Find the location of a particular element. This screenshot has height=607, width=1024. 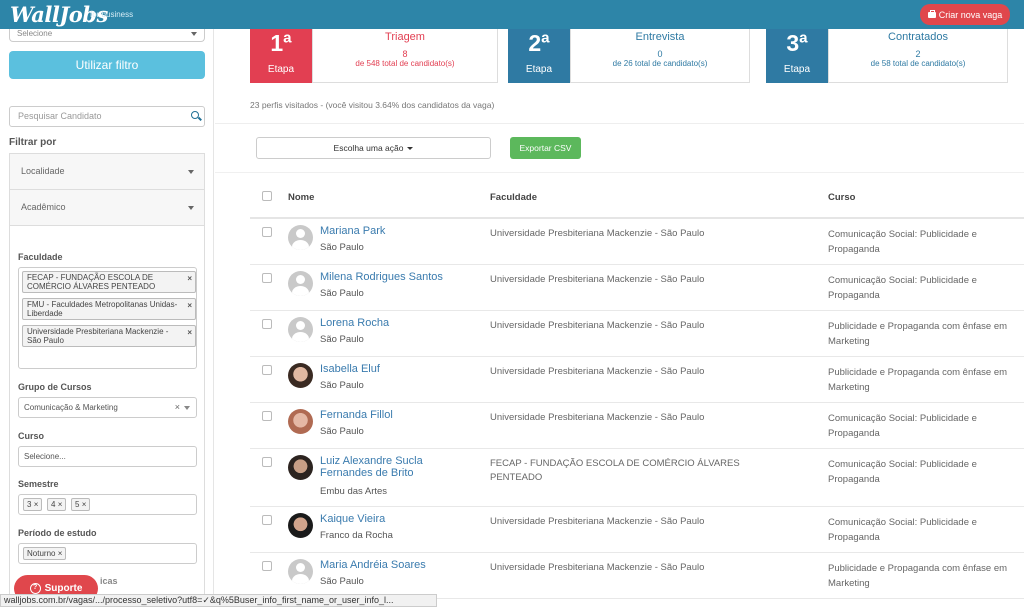

candidate-name-link: Luiz Alexandre Sucla Fernandes de Brito is located at coordinates (390, 467).